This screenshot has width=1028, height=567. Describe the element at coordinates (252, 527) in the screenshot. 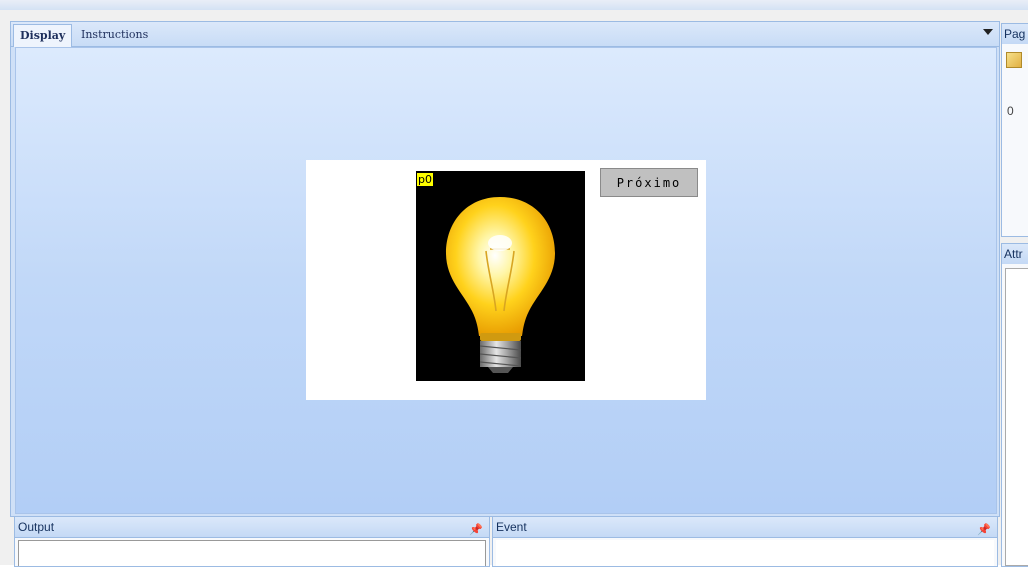

I see `output-panel-header: Output 📌` at that location.